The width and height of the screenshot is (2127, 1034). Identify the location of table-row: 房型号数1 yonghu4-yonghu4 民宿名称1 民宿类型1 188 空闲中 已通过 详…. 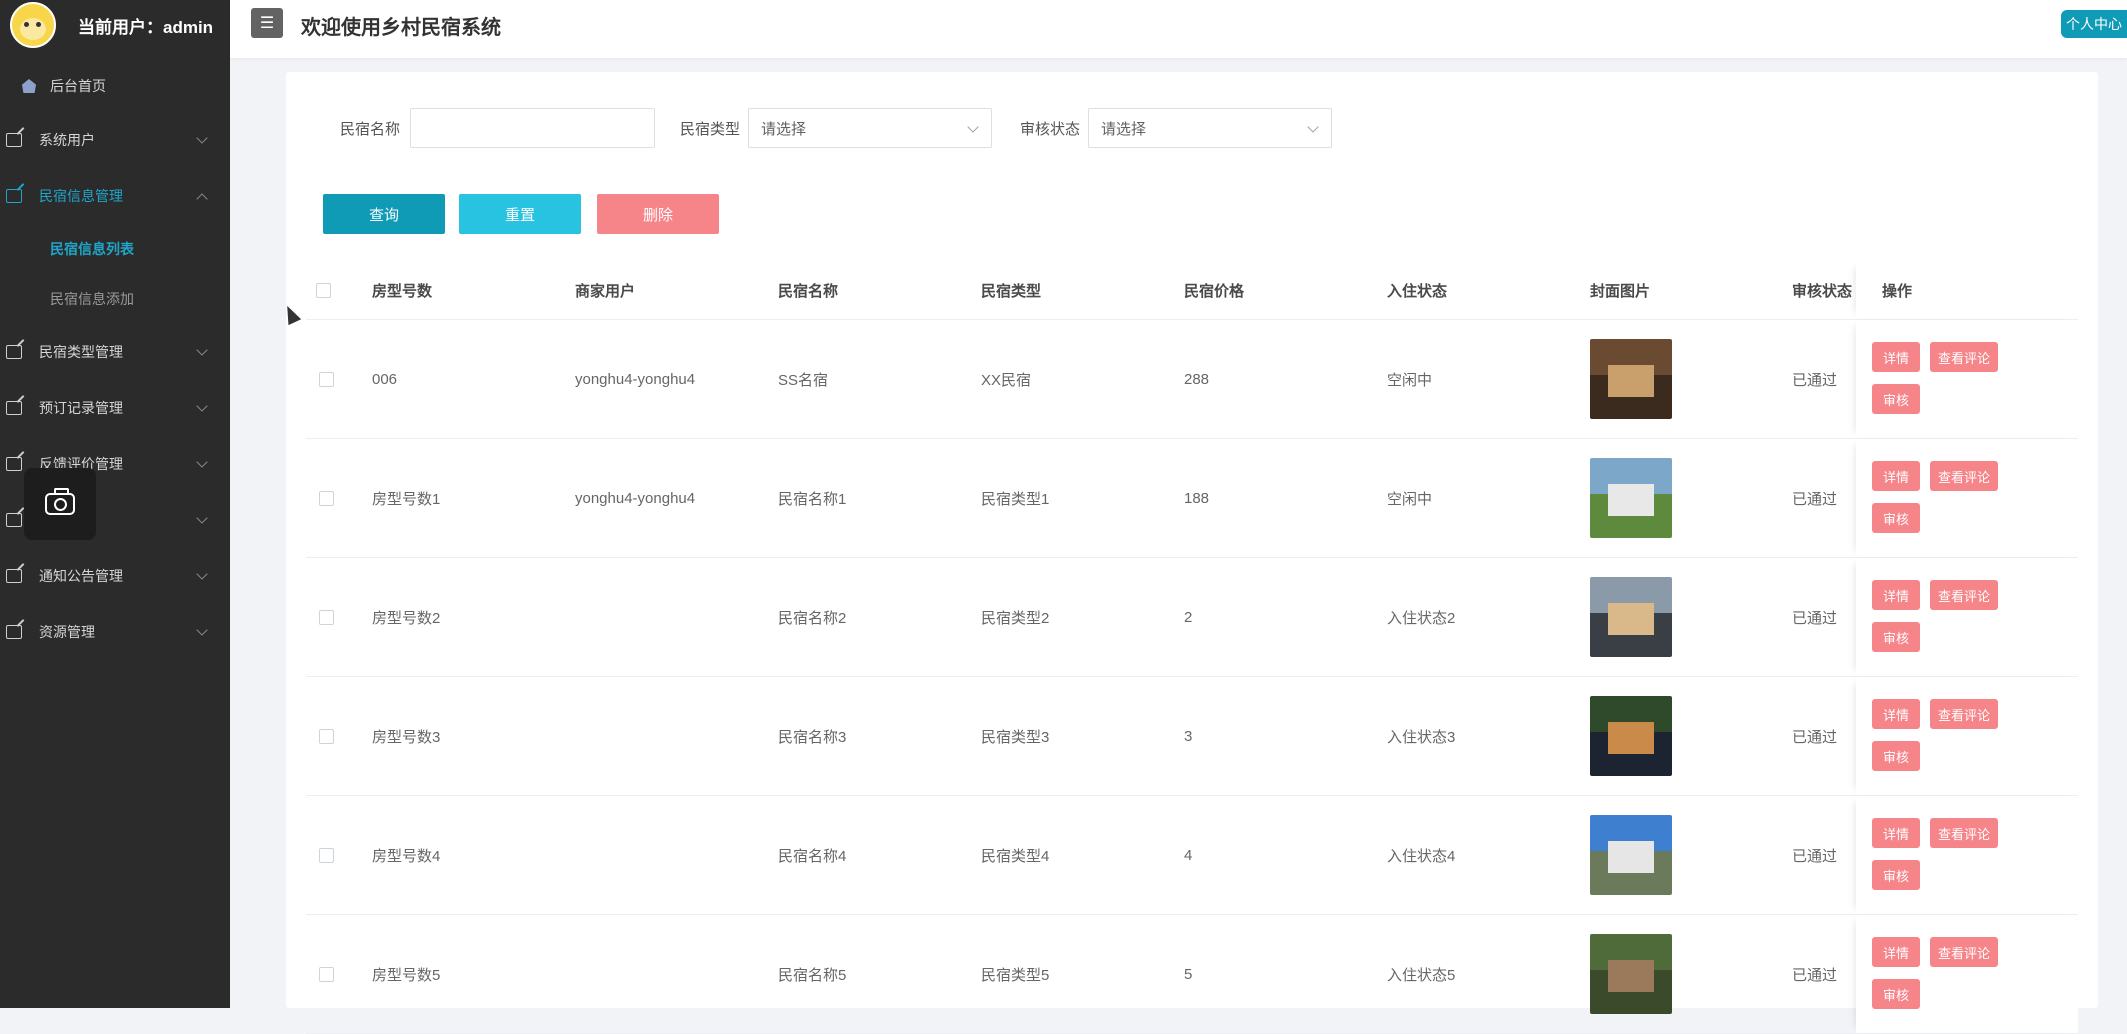
(1192, 498).